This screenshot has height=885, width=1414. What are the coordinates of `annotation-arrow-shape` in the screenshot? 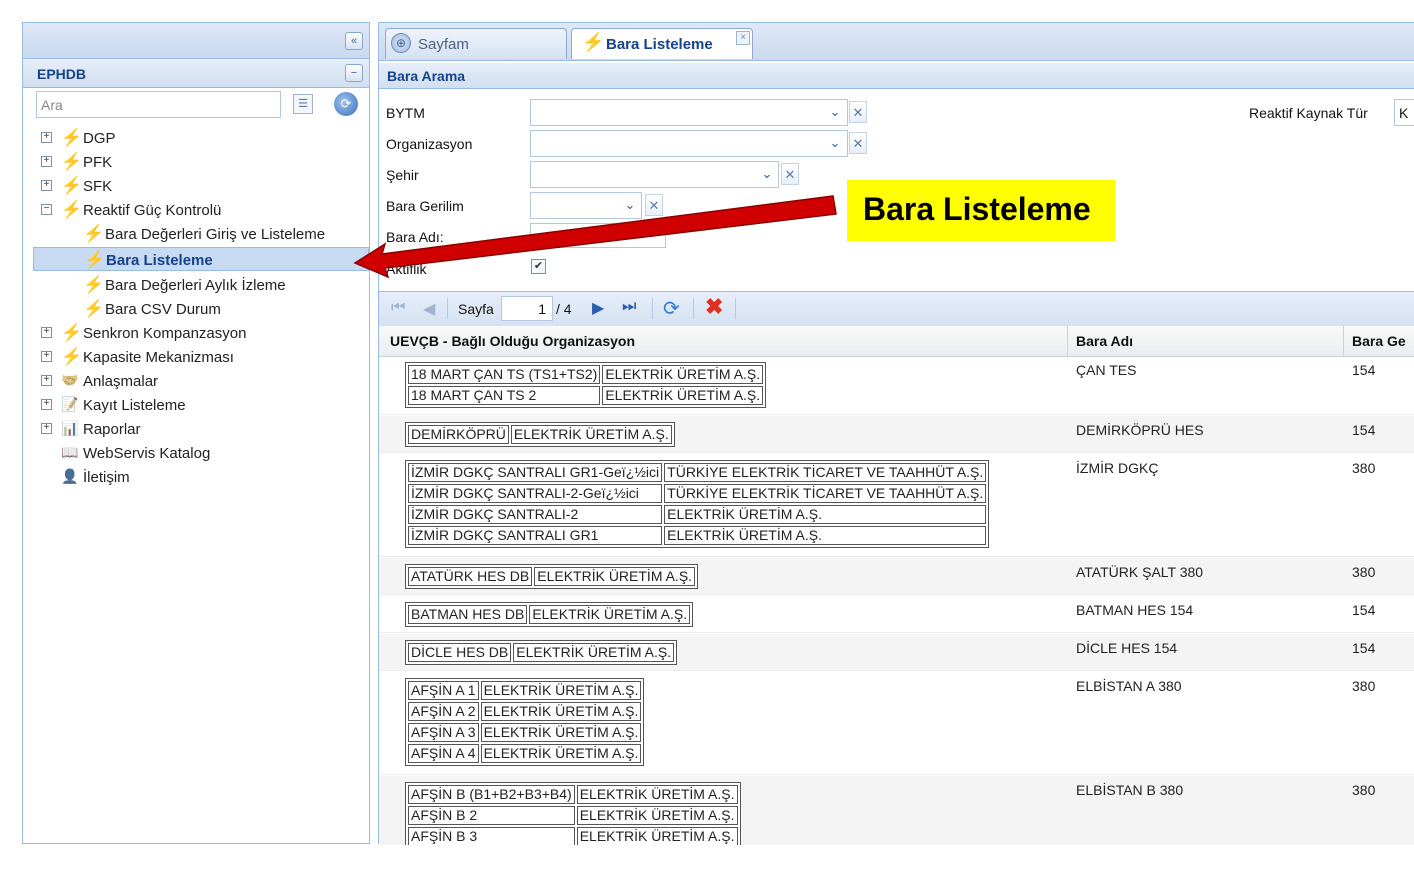 It's located at (595, 237).